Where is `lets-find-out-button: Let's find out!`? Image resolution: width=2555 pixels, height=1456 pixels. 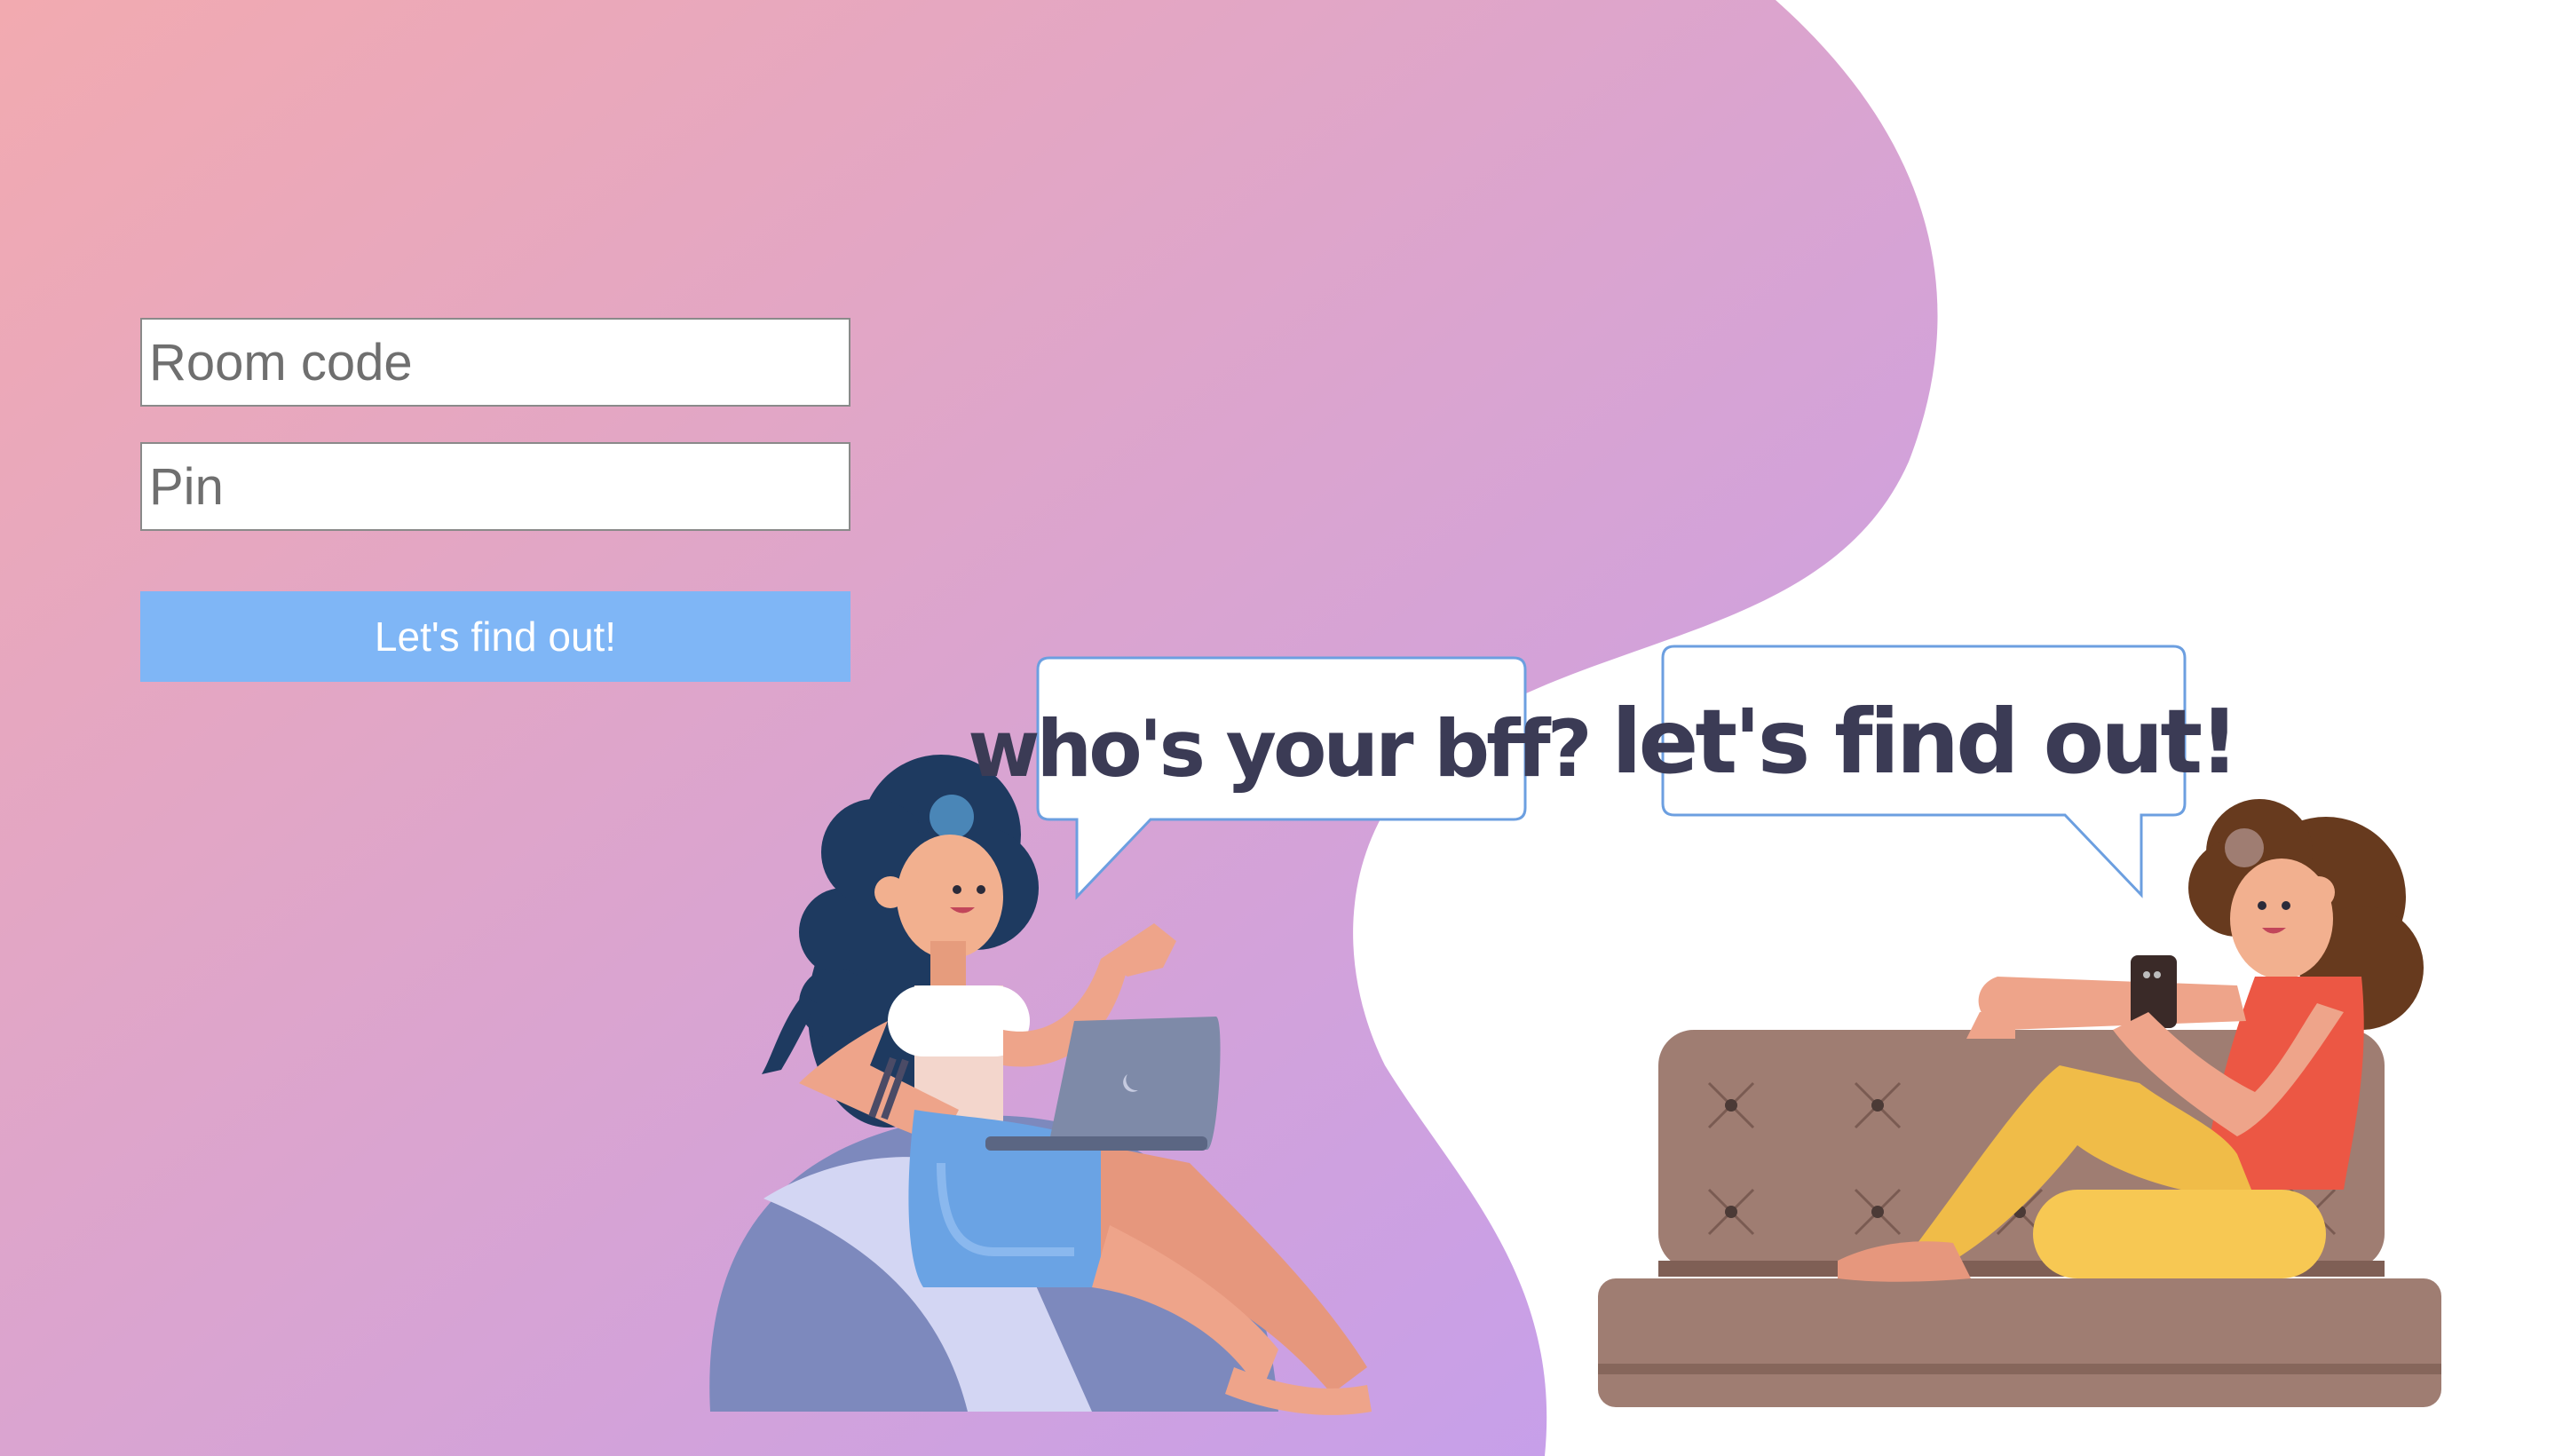
lets-find-out-button: Let's find out! is located at coordinates (495, 636).